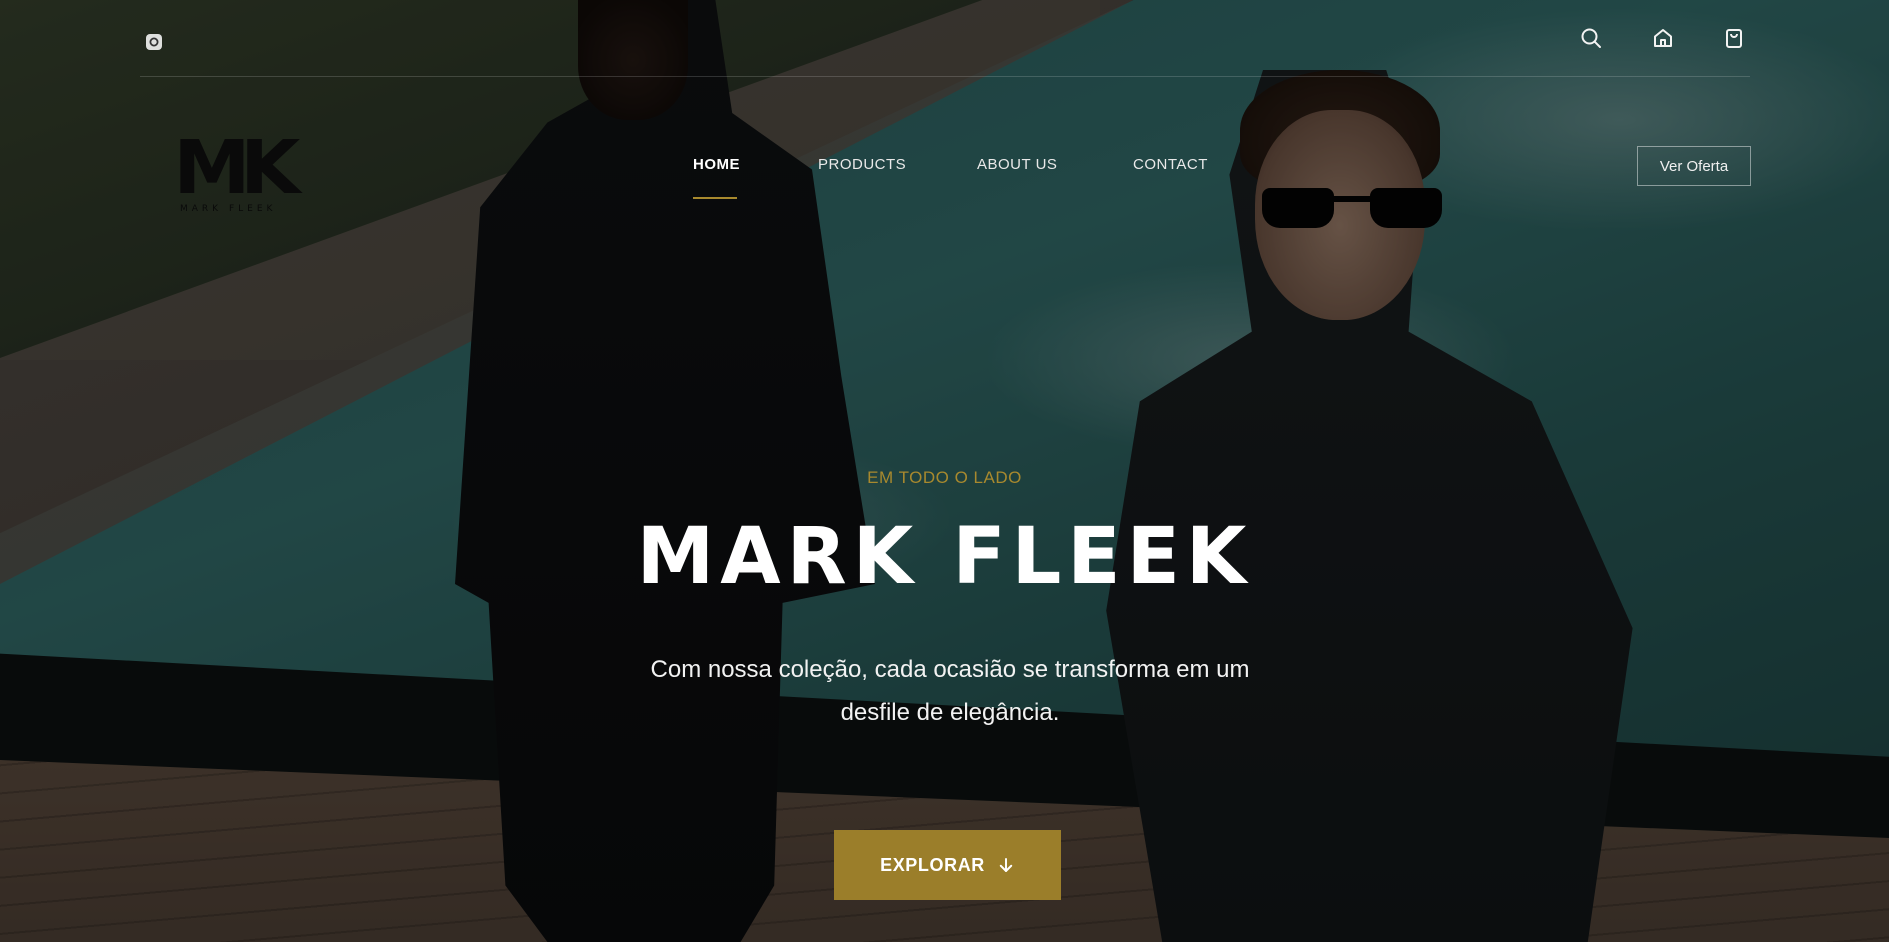 The image size is (1889, 942). Describe the element at coordinates (932, 864) in the screenshot. I see `explorar-button-label: EXPLORAR` at that location.